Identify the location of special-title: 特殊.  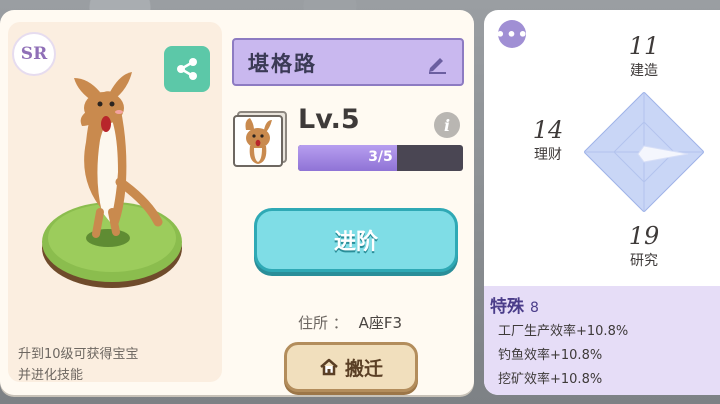
(507, 307).